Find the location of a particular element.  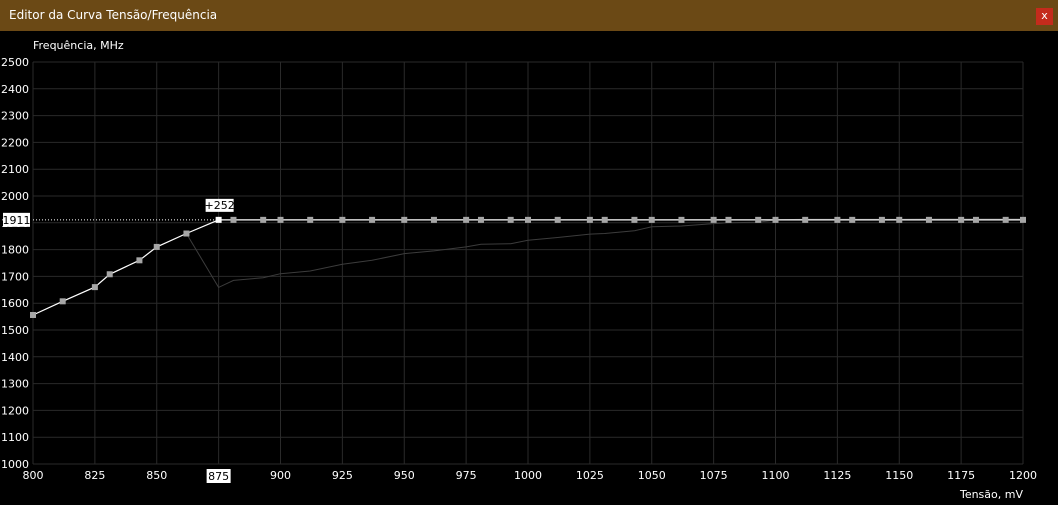

y-tick-label: 1300 is located at coordinates (15, 384).